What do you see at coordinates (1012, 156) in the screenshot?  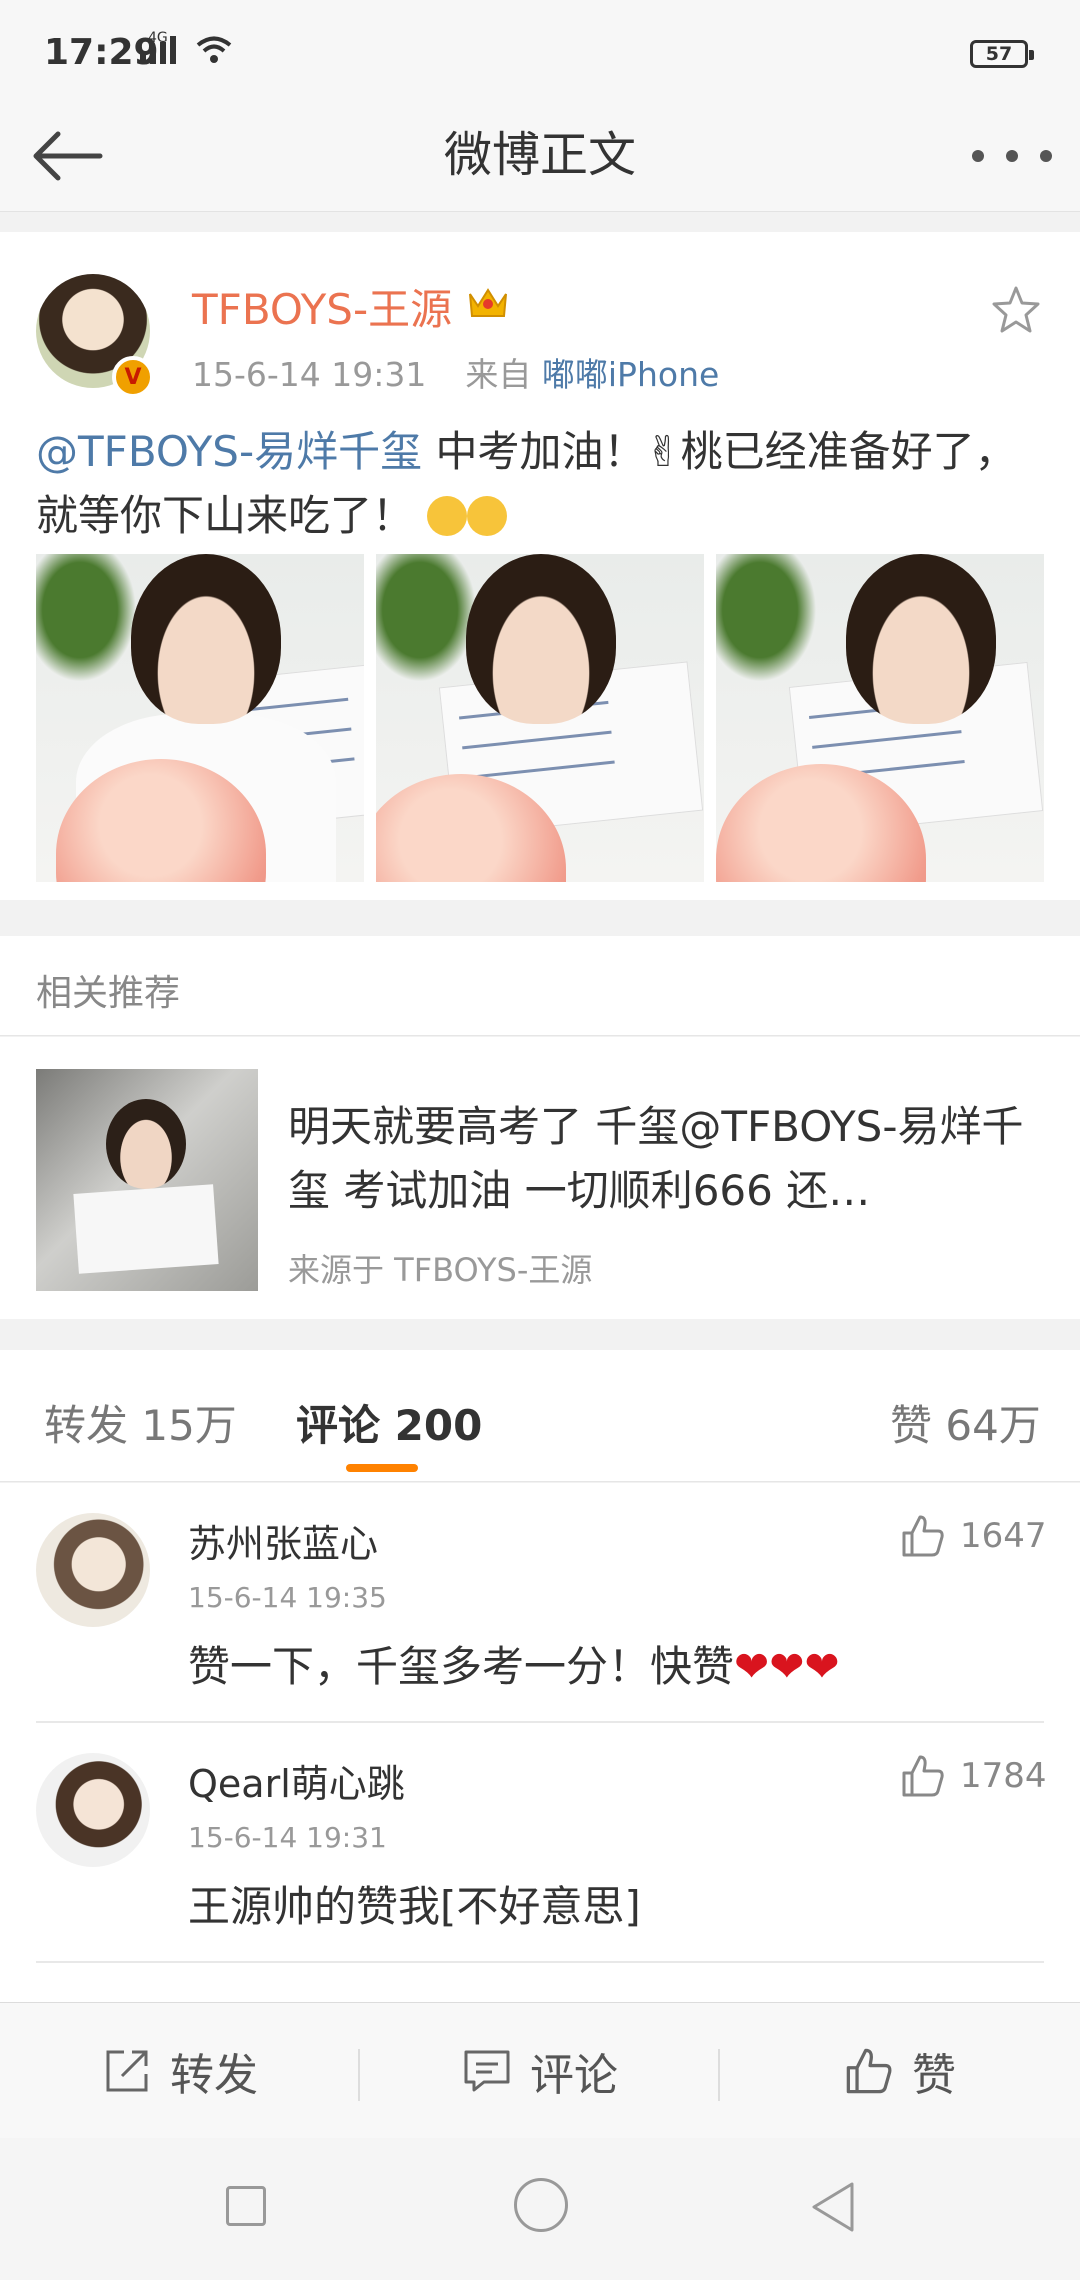 I see `more-icon` at bounding box center [1012, 156].